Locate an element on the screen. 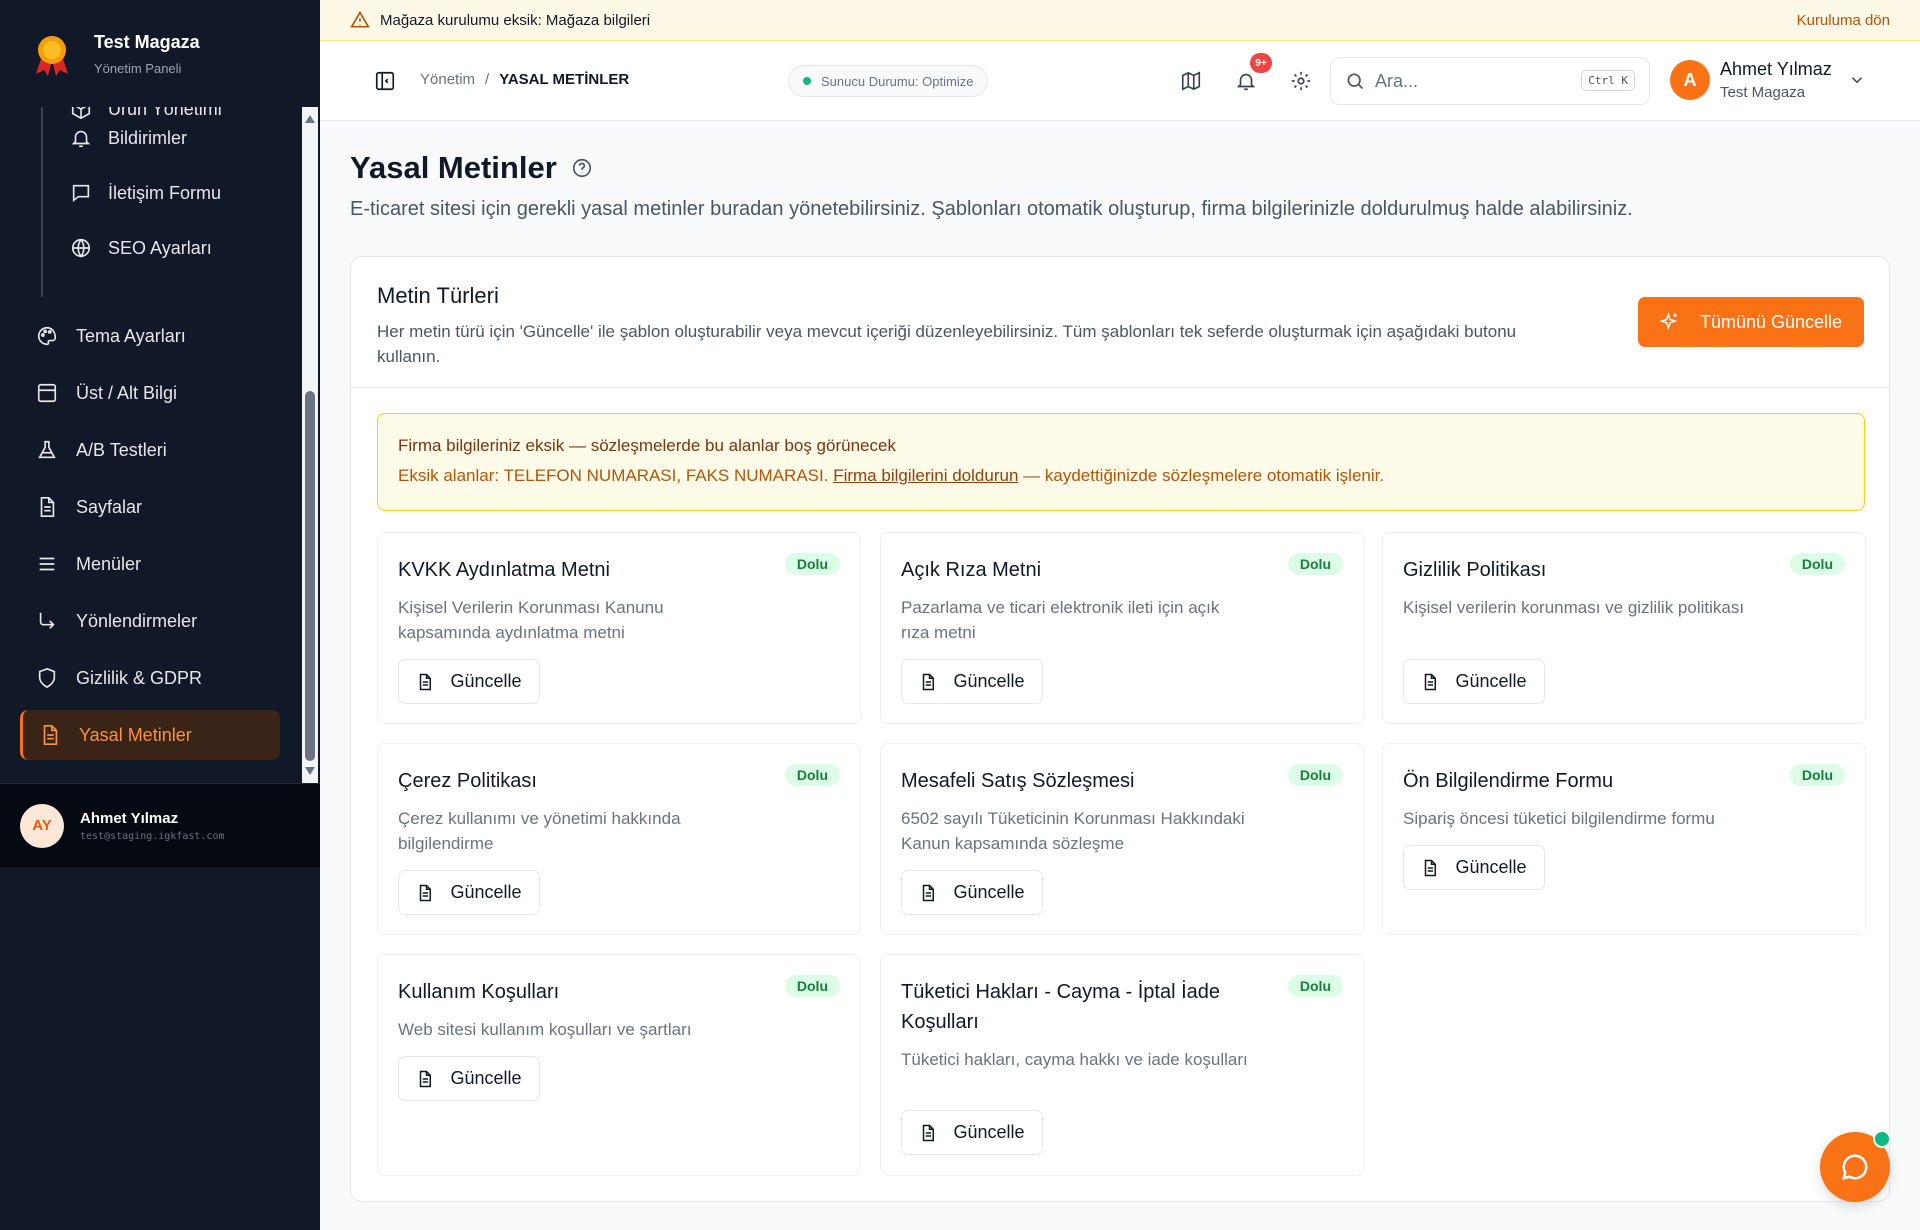  sidebar-item-ab-testleri: A/B Testleri is located at coordinates (150, 450).